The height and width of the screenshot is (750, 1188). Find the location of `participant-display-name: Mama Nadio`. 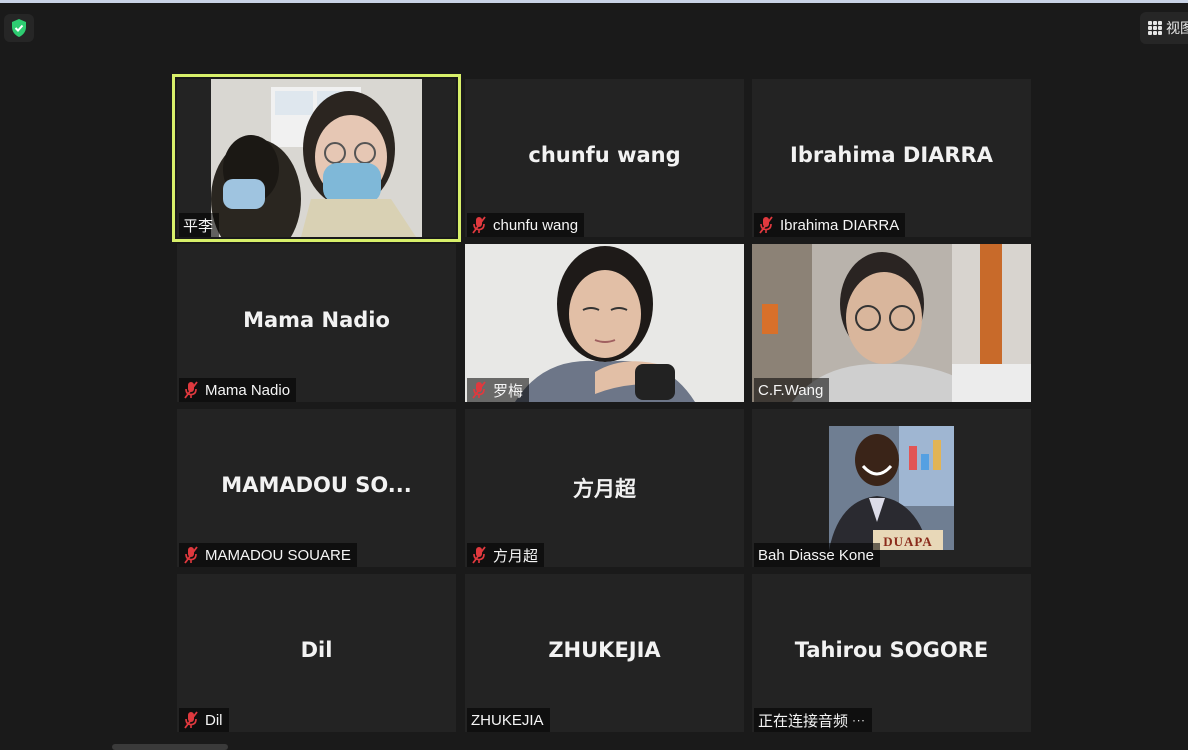

participant-display-name: Mama Nadio is located at coordinates (316, 320).